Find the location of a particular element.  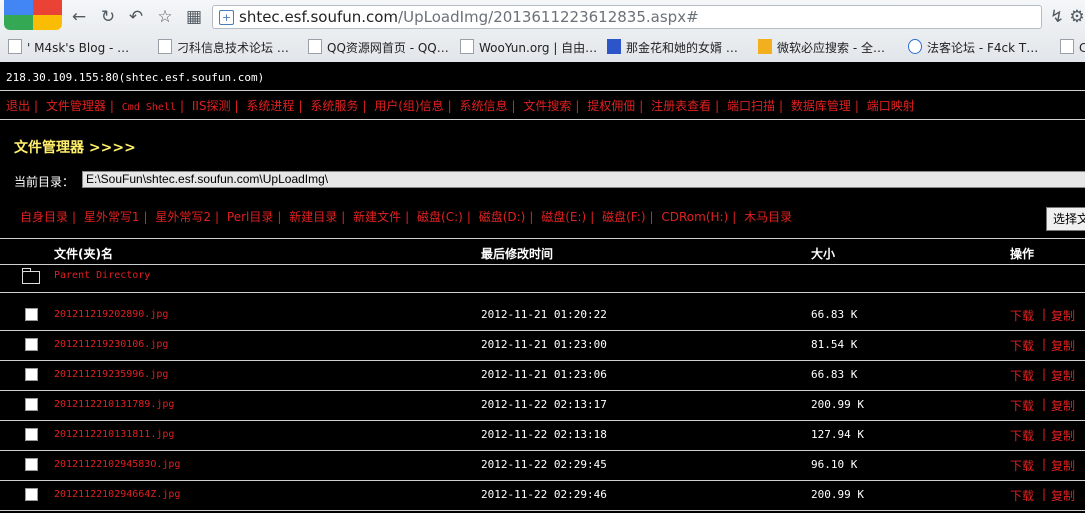

choose-file-button: 选择文 is located at coordinates (1065, 219).